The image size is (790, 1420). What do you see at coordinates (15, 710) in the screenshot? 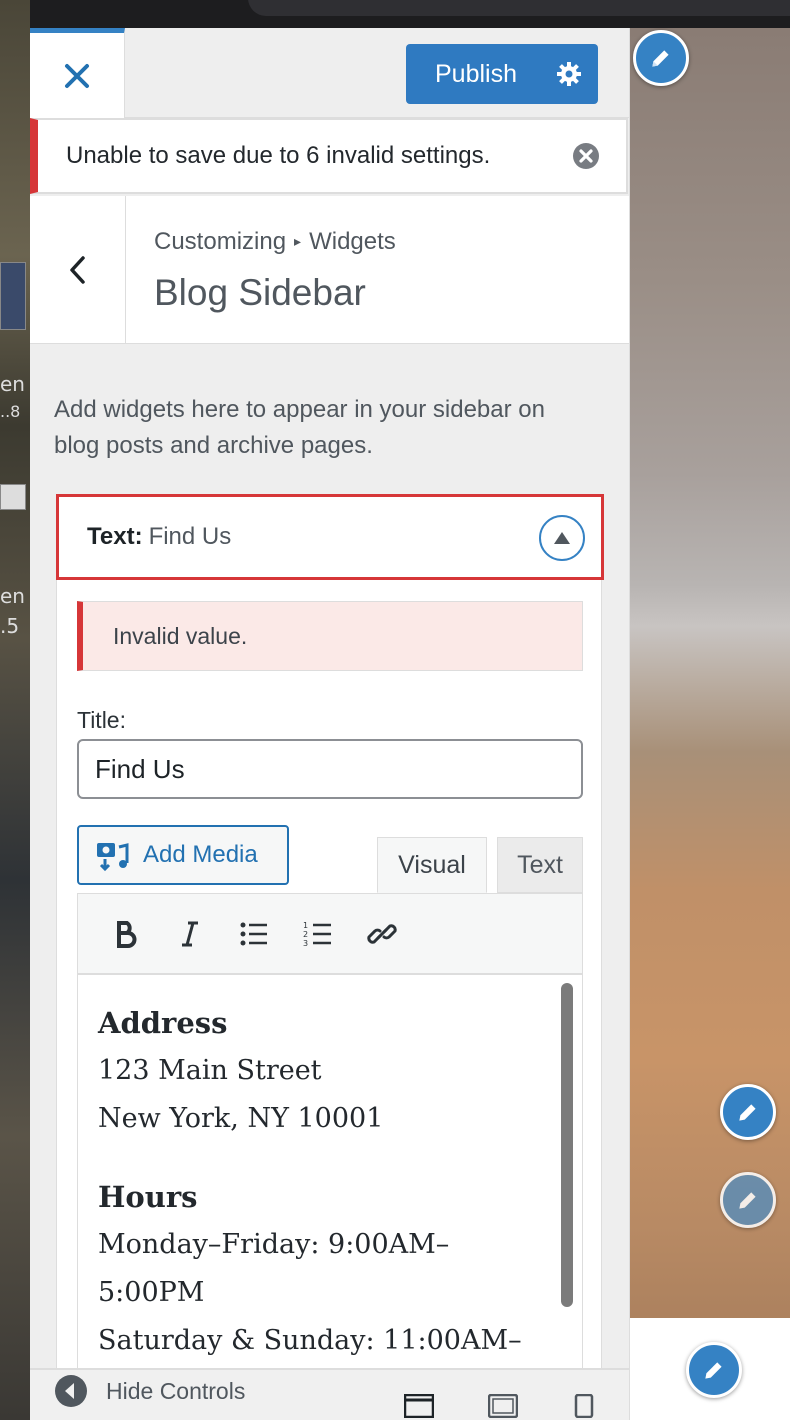
I see `background-window-strip: en ..8 en .5` at bounding box center [15, 710].